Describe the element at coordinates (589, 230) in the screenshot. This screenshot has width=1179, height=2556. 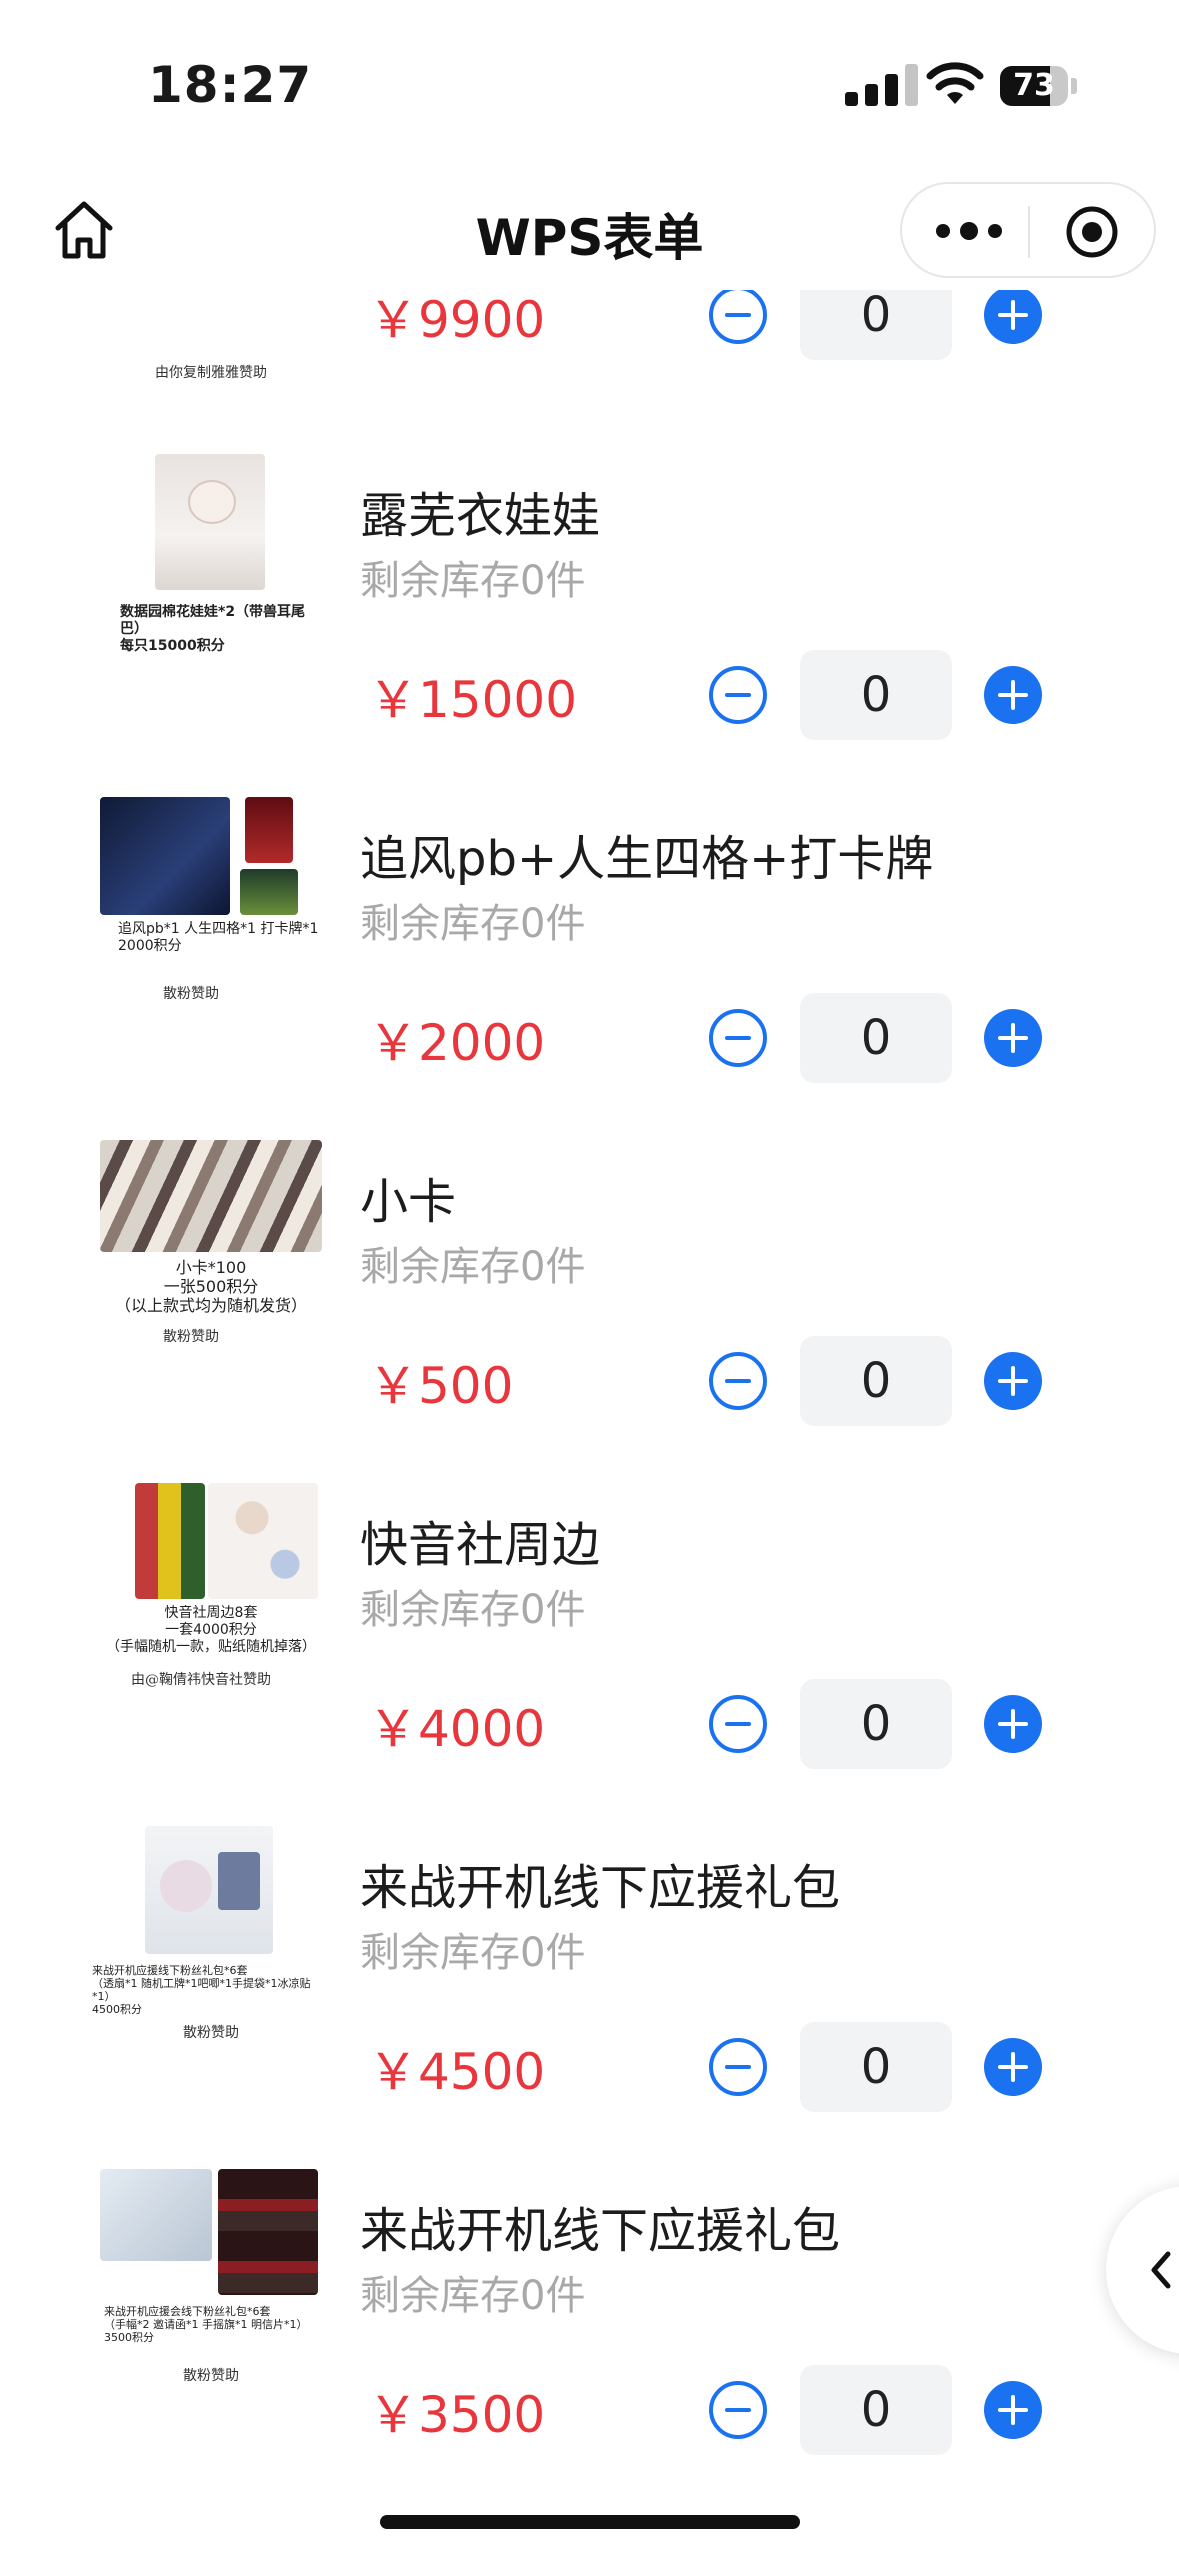
I see `nav-bar: WPS表单` at that location.